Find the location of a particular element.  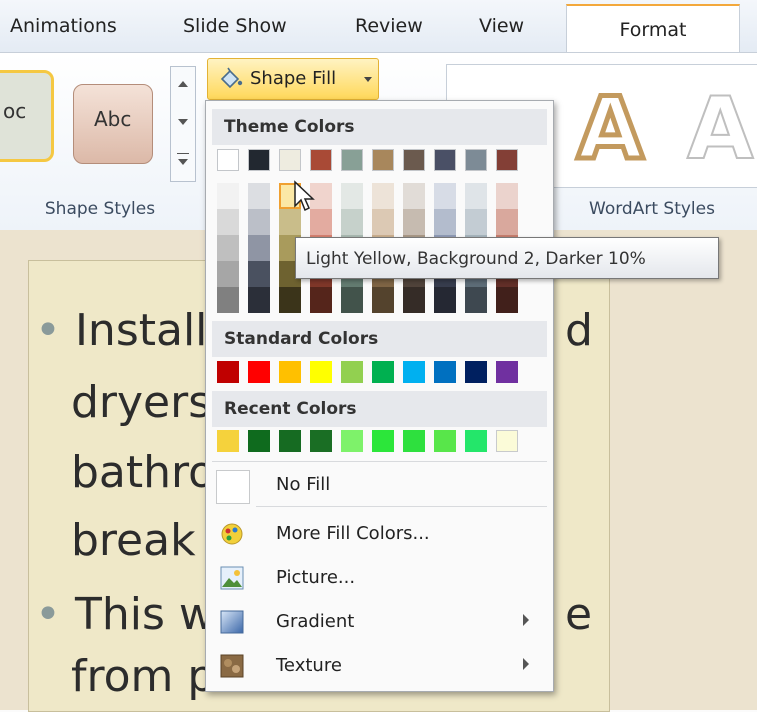

recent-colors-header: Recent Colors is located at coordinates (379, 409).